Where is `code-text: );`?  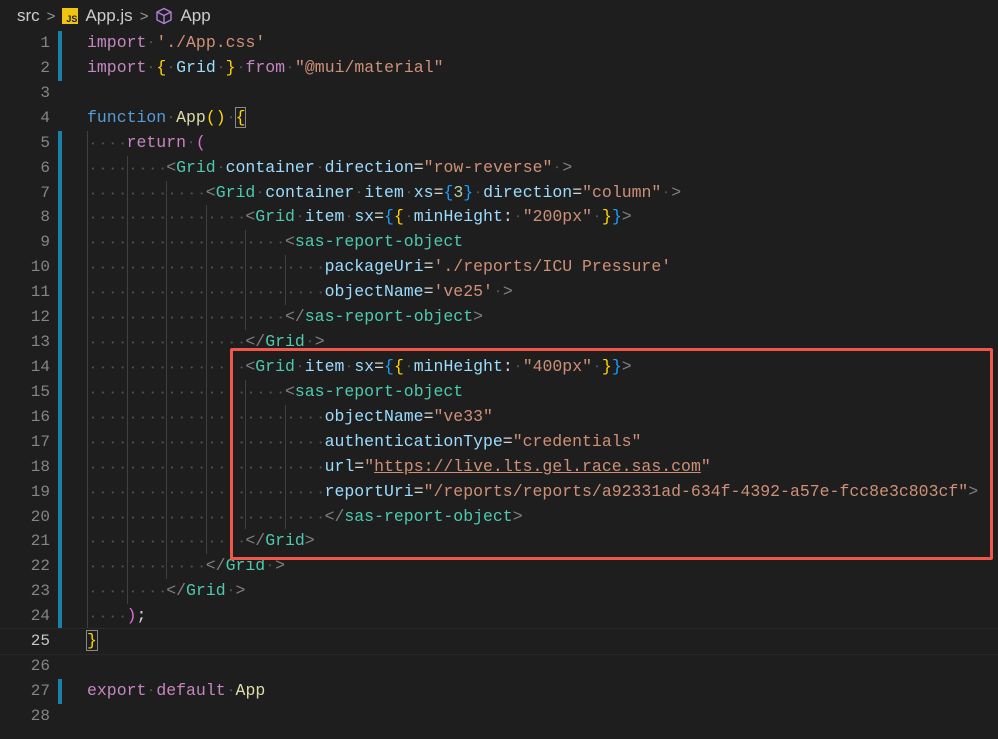
code-text: ); is located at coordinates (116, 617).